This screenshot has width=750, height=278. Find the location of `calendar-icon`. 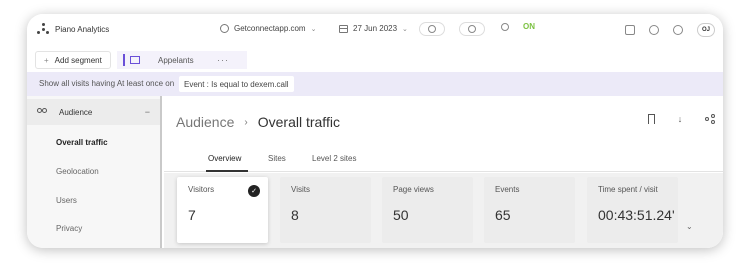

calendar-icon is located at coordinates (343, 28).